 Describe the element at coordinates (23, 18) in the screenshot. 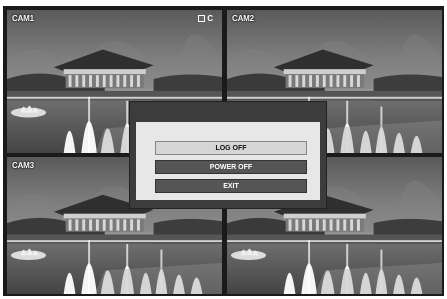

I see `camera-1-label: CAM1` at that location.